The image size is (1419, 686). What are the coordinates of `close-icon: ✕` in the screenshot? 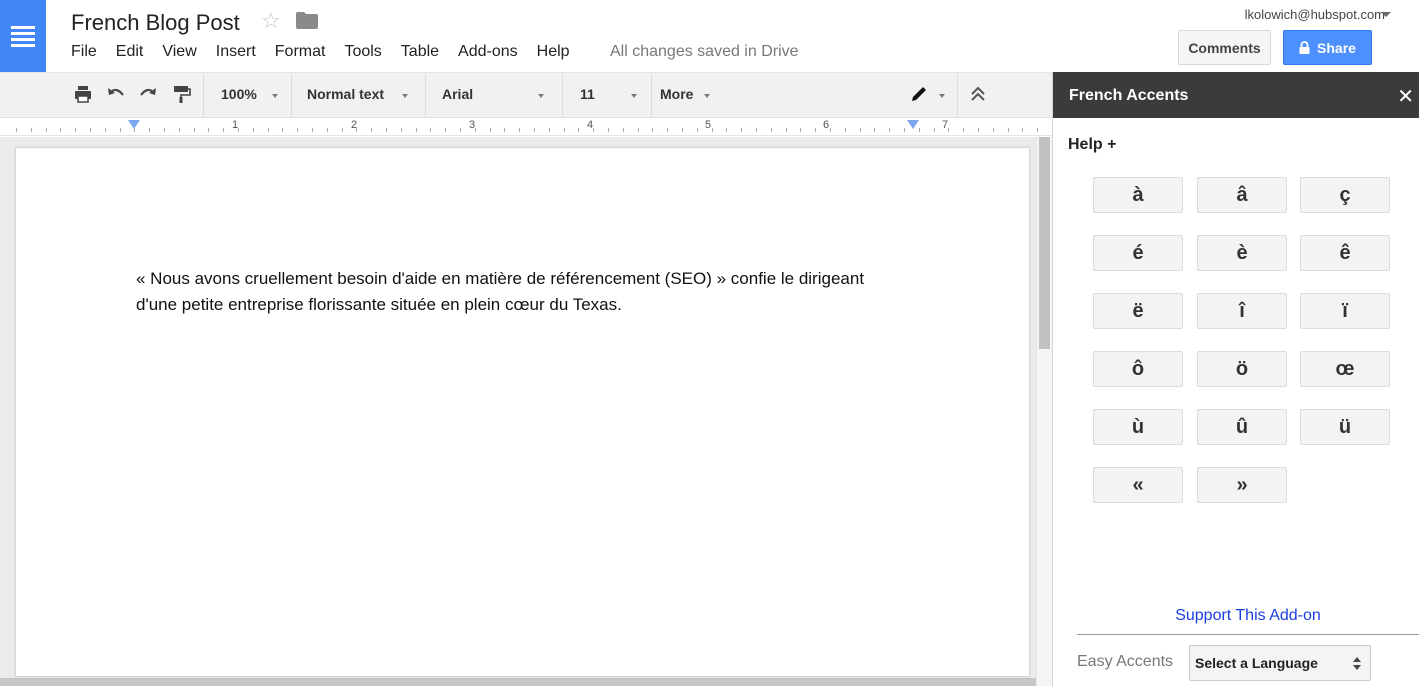 It's located at (1405, 96).